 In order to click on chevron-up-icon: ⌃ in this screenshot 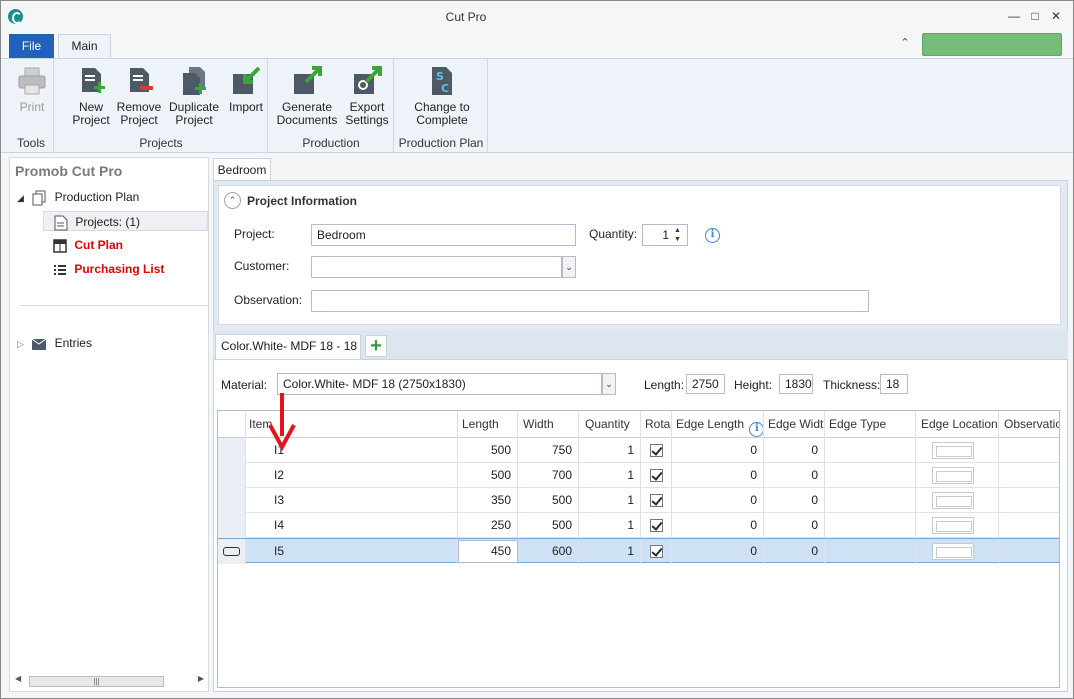, I will do `click(905, 44)`.